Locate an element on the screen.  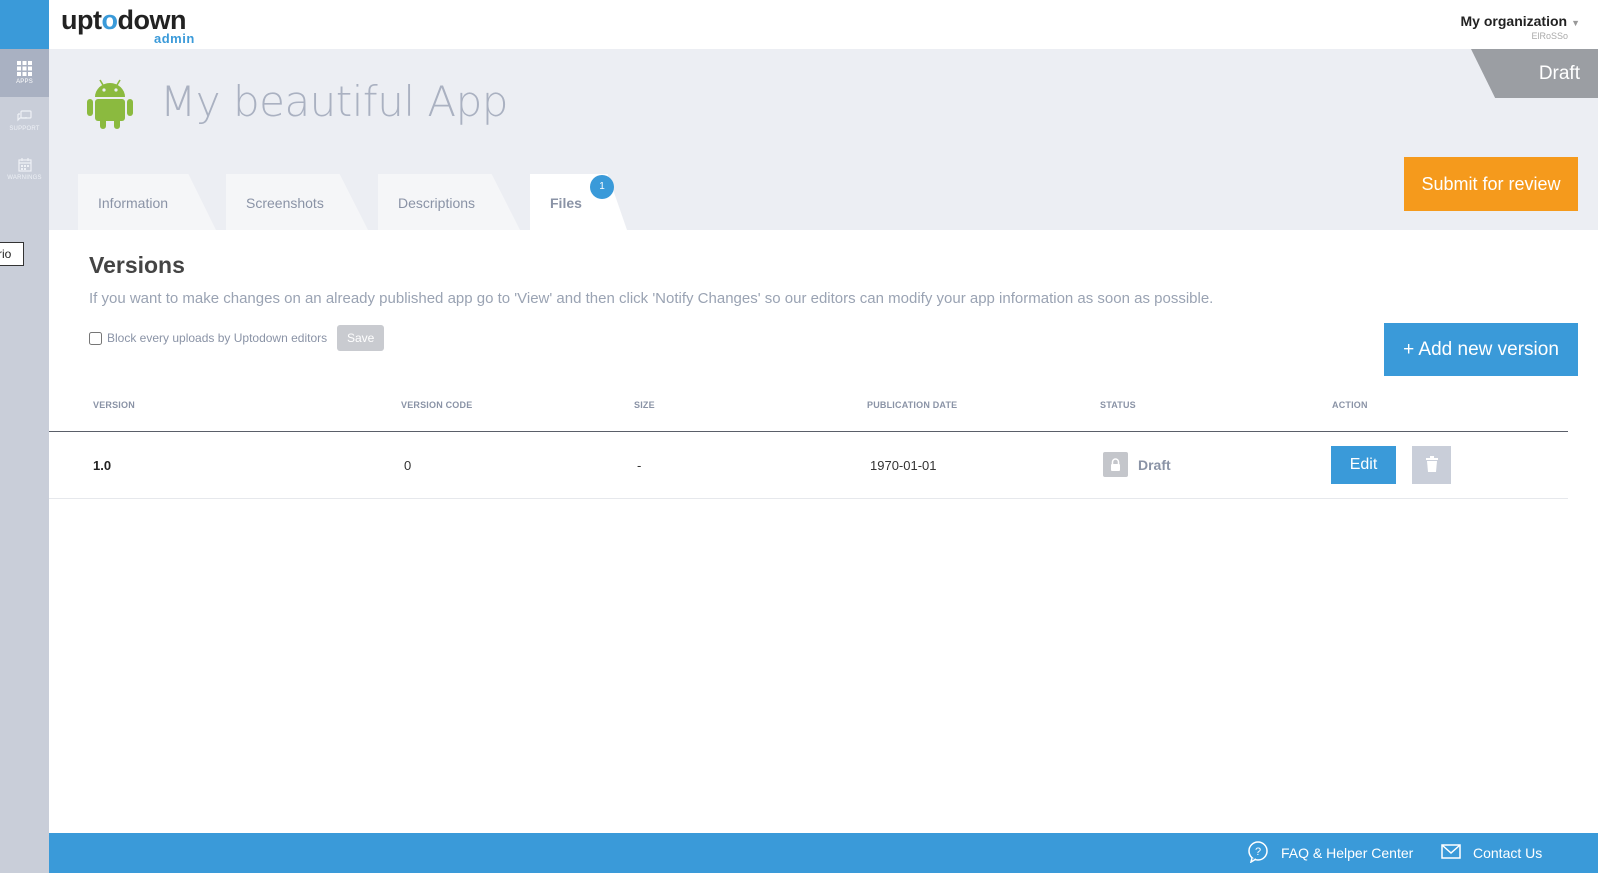
status-ribbon: Draft is located at coordinates (1534, 73).